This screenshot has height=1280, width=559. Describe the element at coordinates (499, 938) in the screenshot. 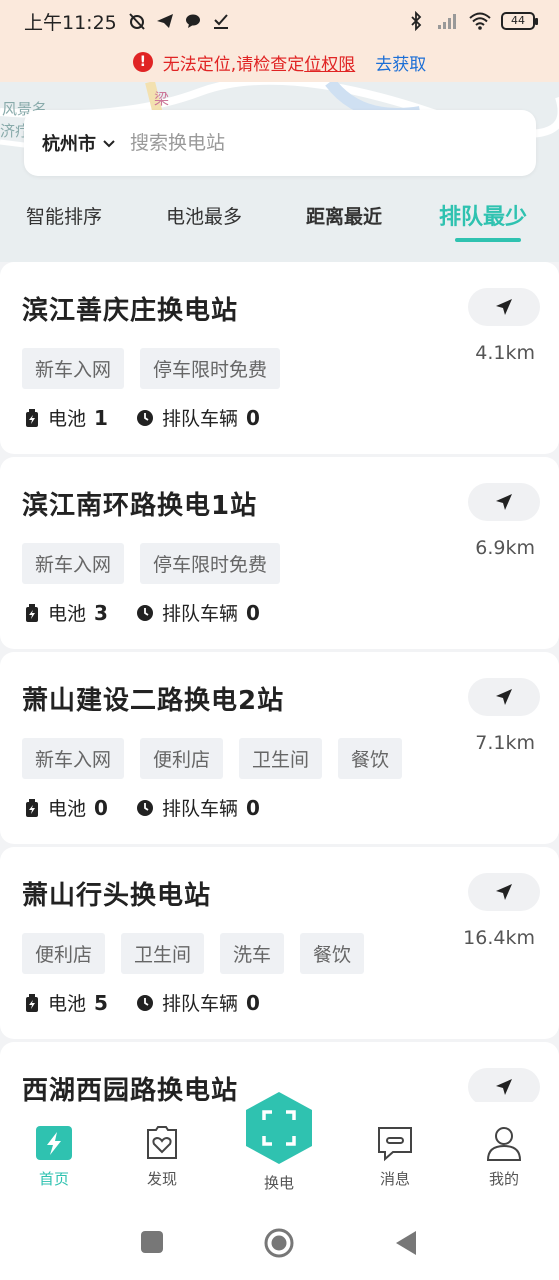

I see `station-distance: 16.4km` at that location.